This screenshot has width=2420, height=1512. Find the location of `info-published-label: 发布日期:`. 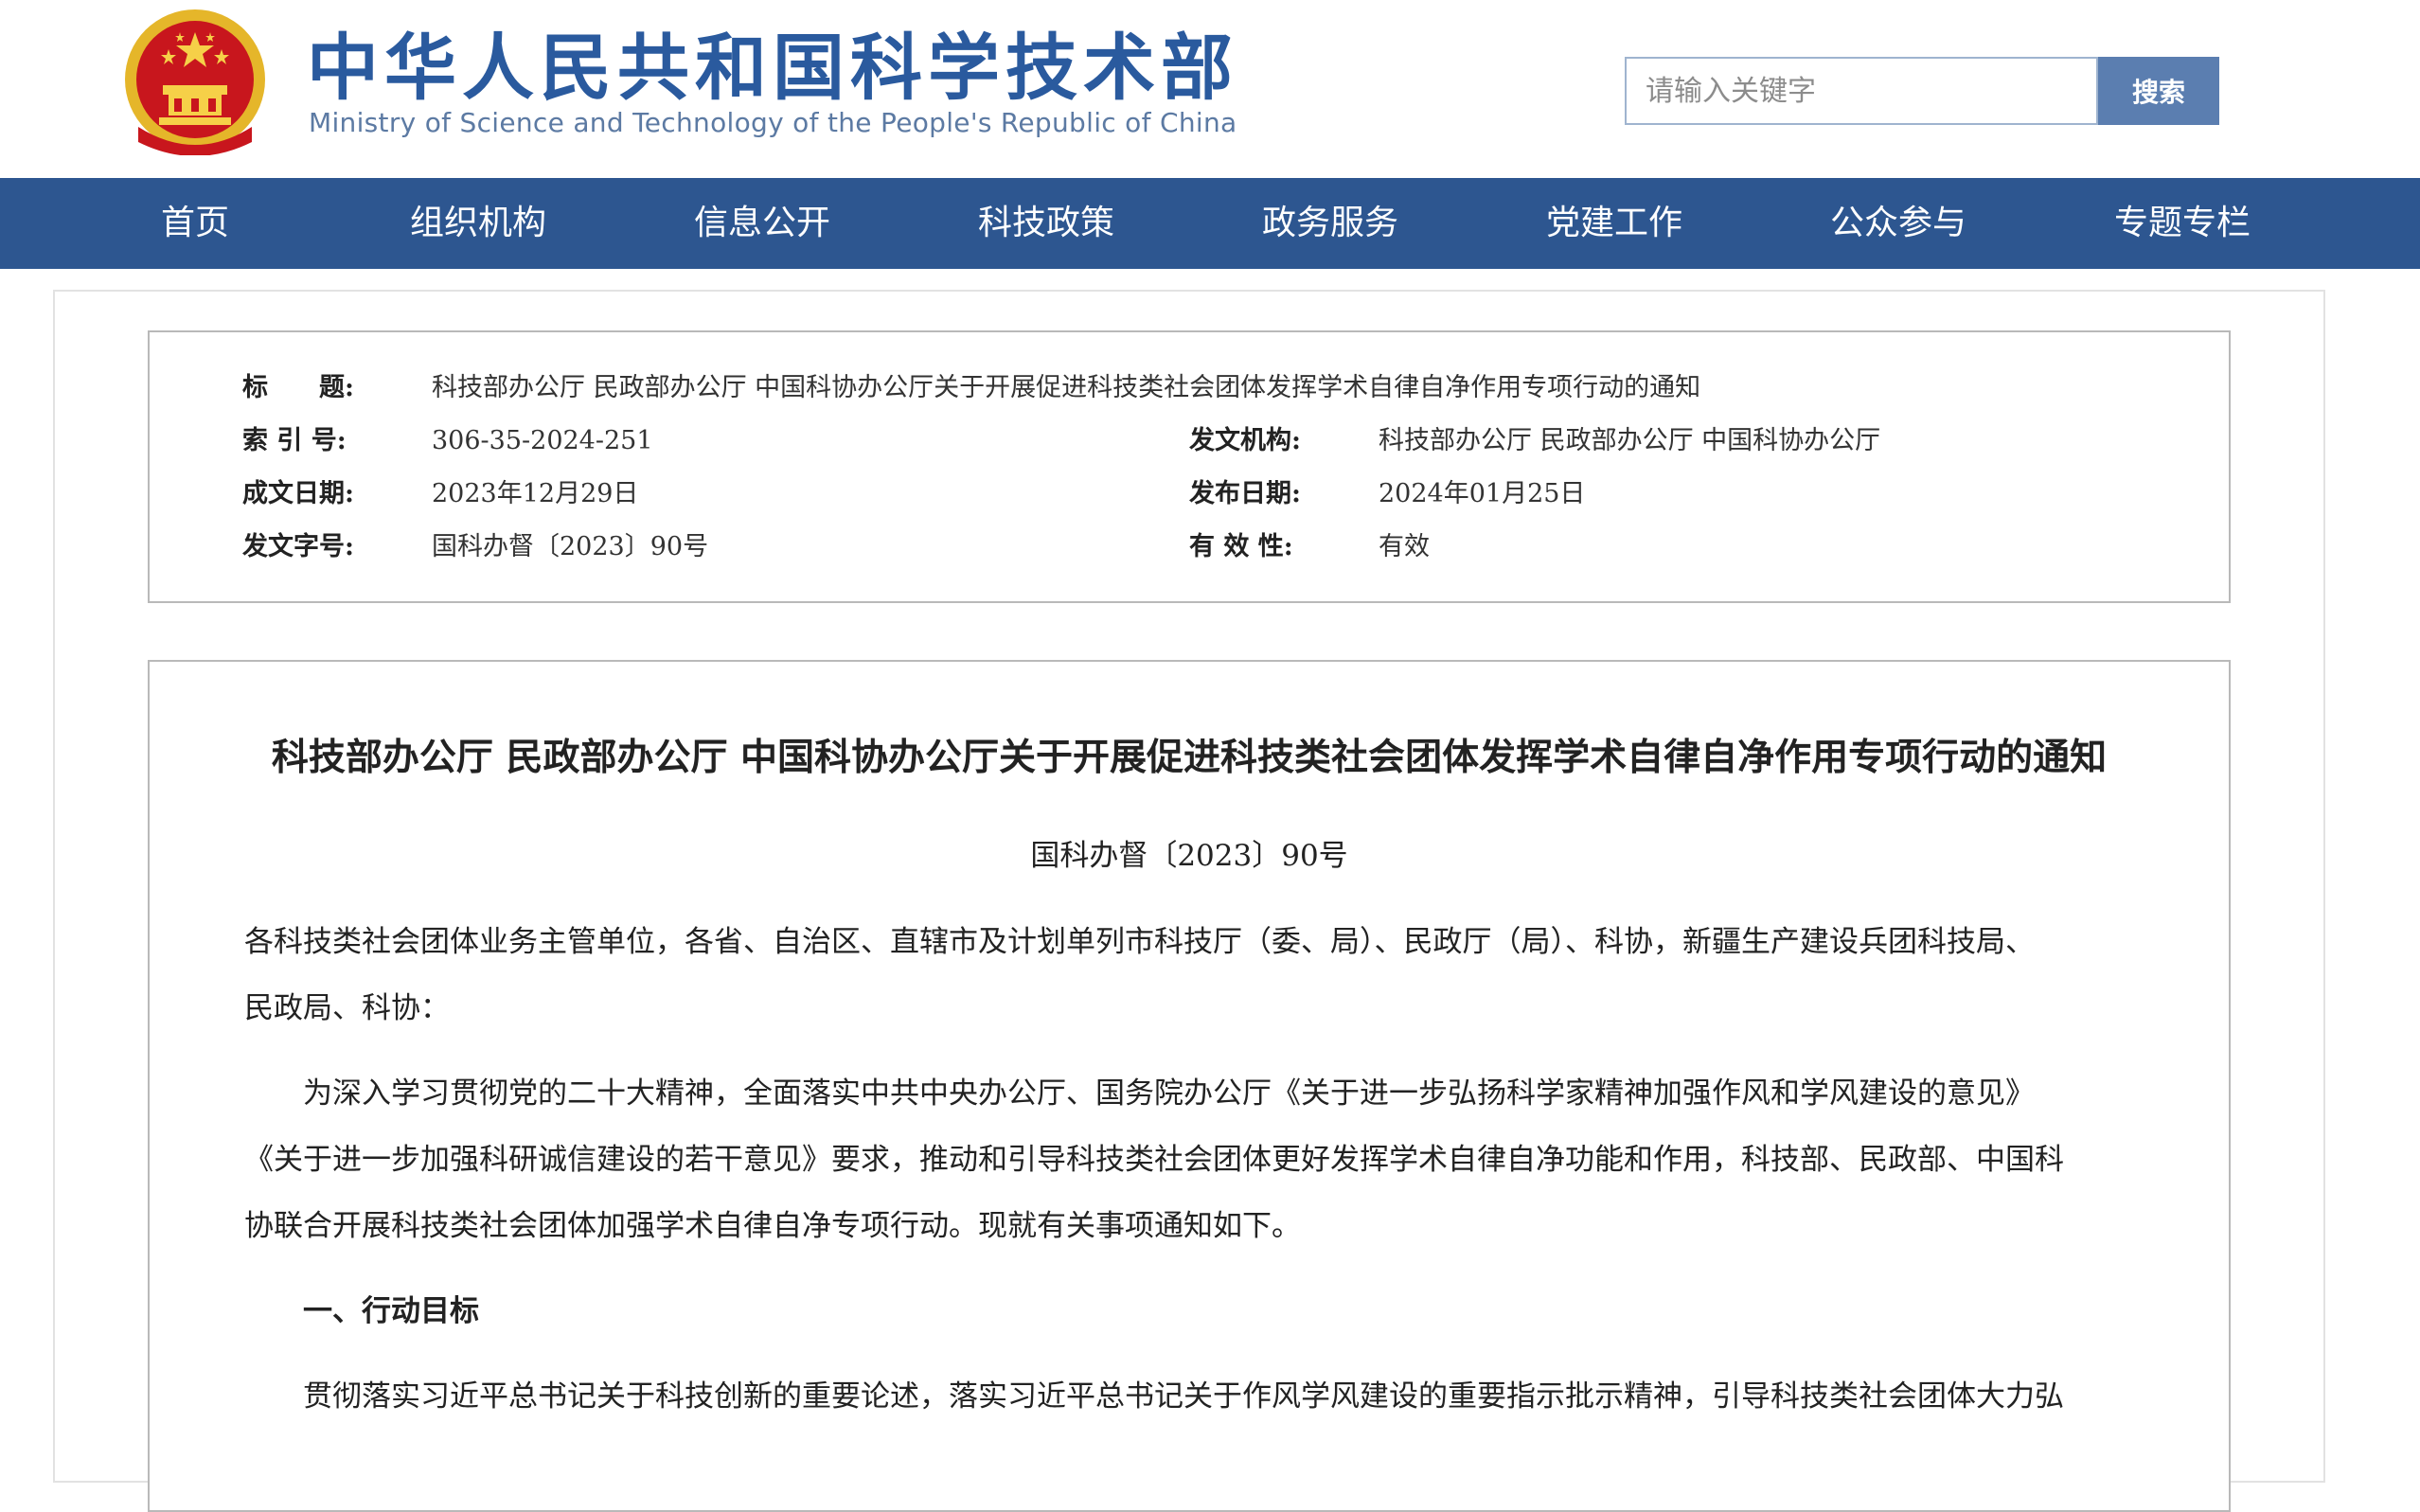

info-published-label: 发布日期: is located at coordinates (1245, 493).